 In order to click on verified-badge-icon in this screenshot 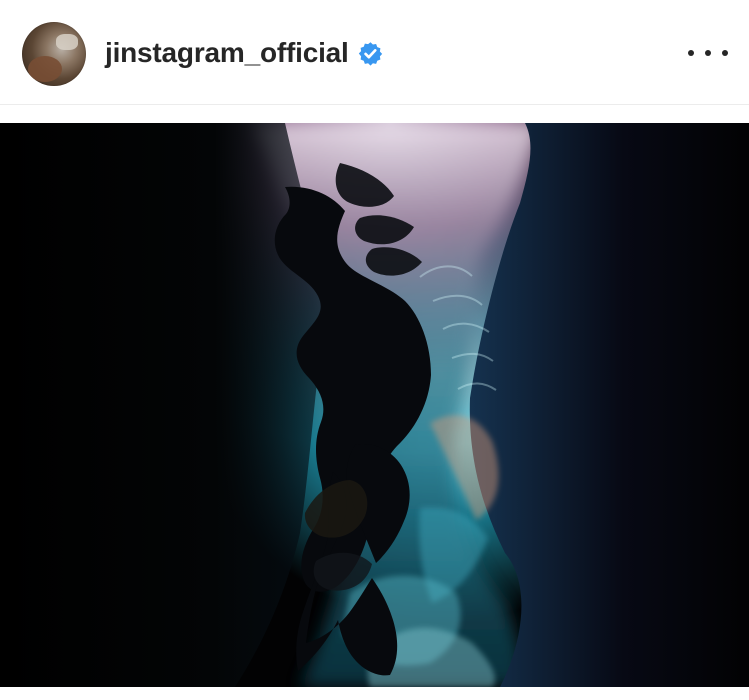, I will do `click(370, 53)`.